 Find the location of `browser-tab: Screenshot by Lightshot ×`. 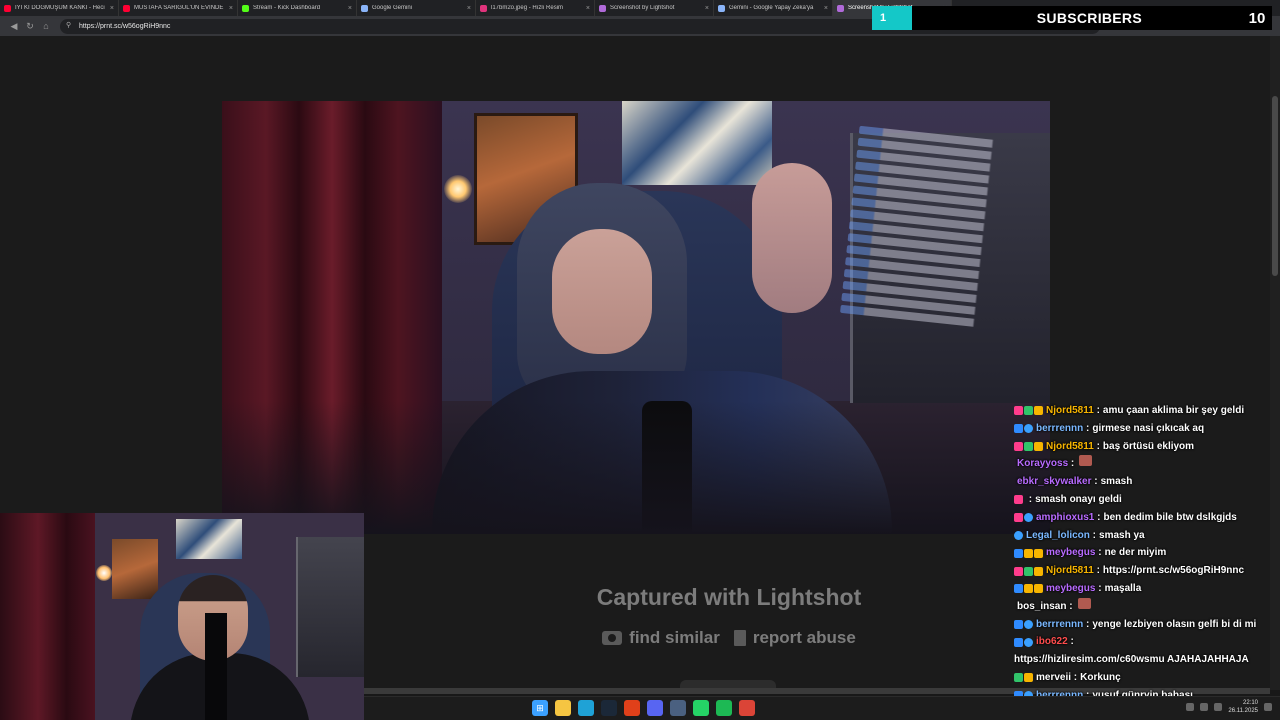

browser-tab: Screenshot by Lightshot × is located at coordinates (654, 8).